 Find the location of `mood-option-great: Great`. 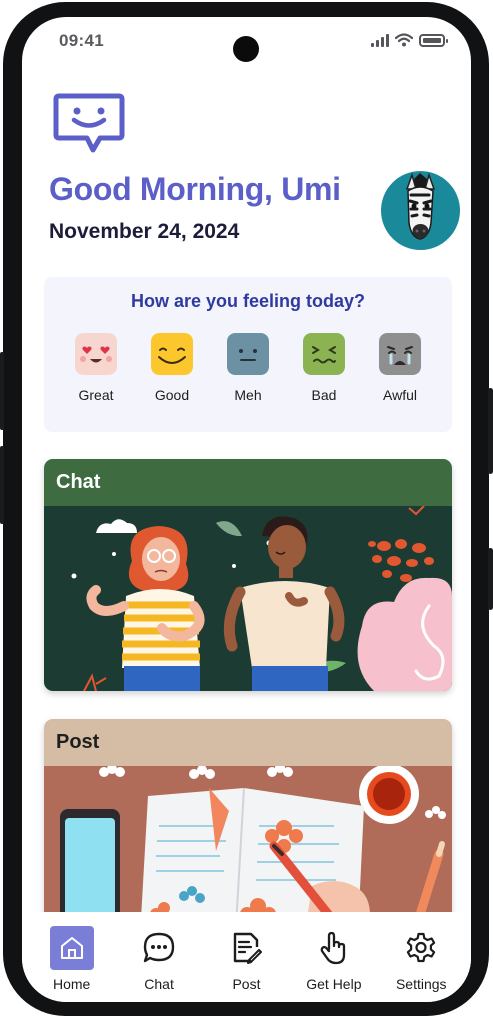

mood-option-great: Great is located at coordinates (96, 368).